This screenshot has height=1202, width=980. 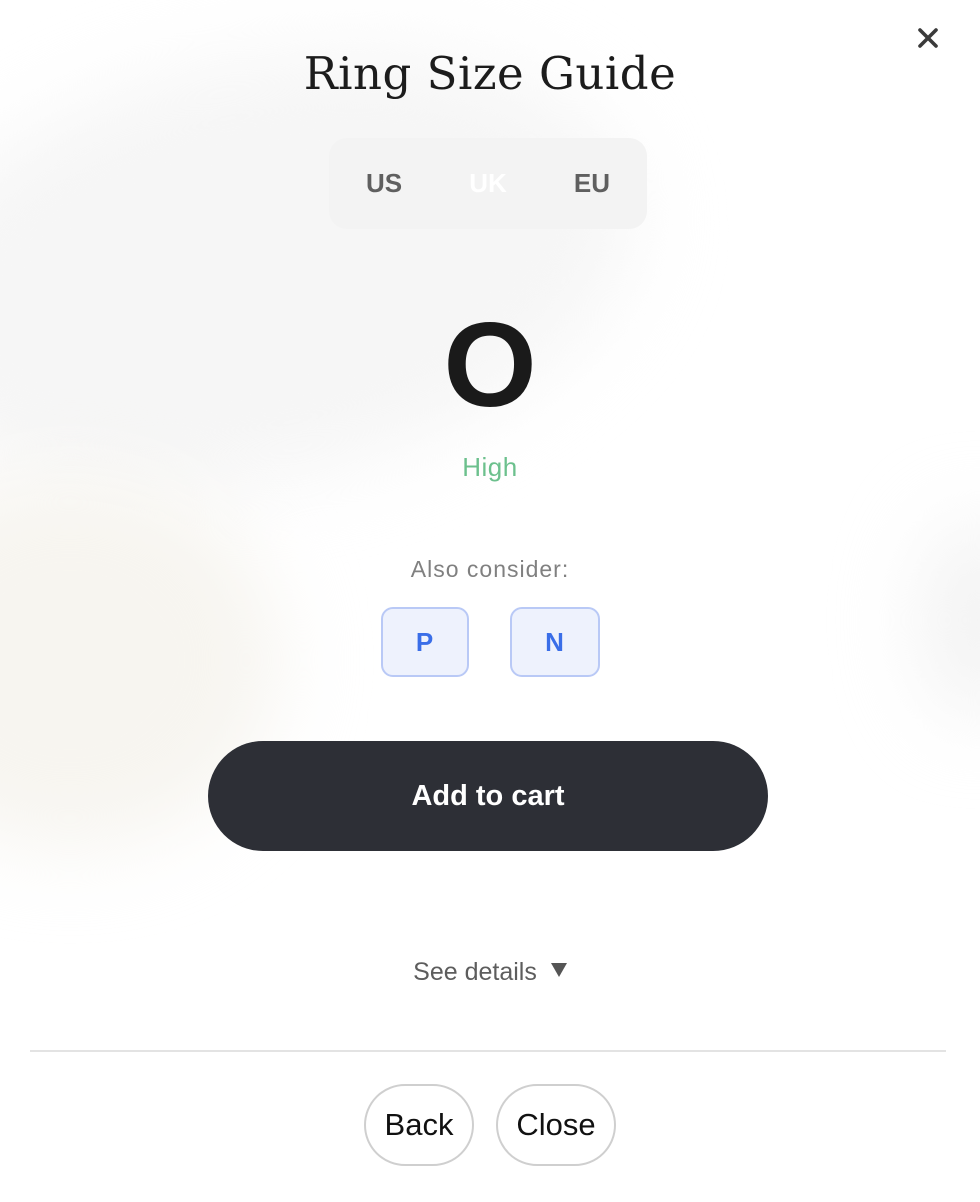 I want to click on tab-uk: UK, so click(x=488, y=183).